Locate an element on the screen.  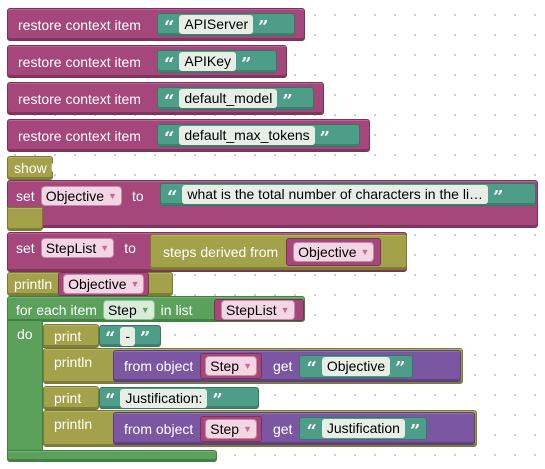
text-field: Objective is located at coordinates (356, 366).